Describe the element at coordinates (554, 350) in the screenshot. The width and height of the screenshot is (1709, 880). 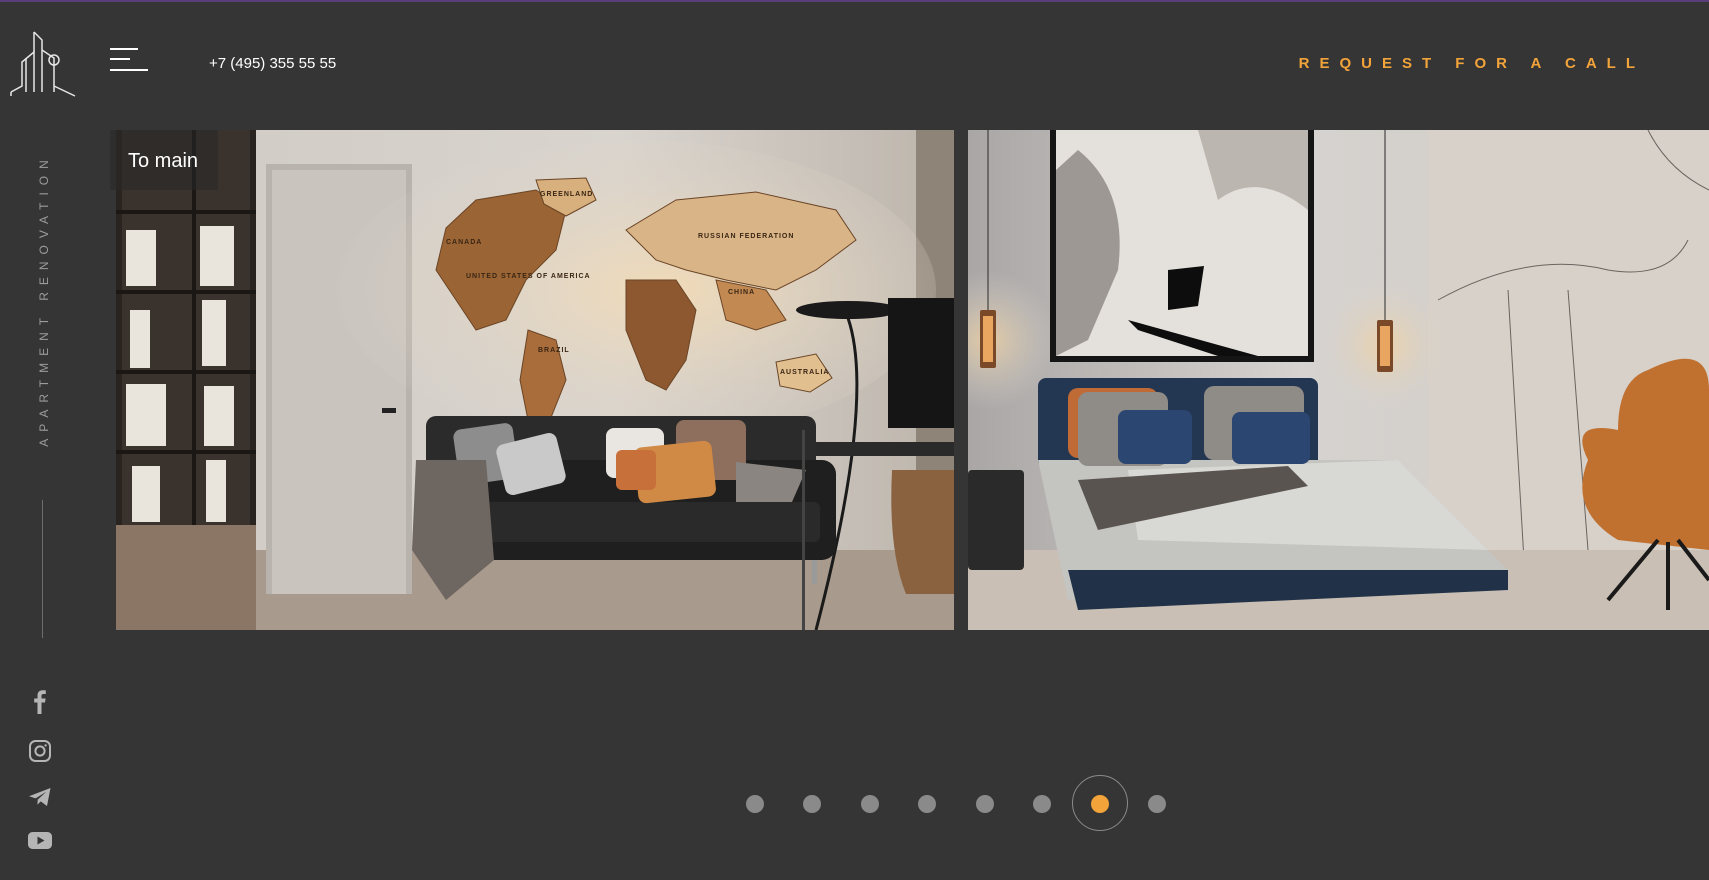
I see `map-label: BRAZIL` at that location.